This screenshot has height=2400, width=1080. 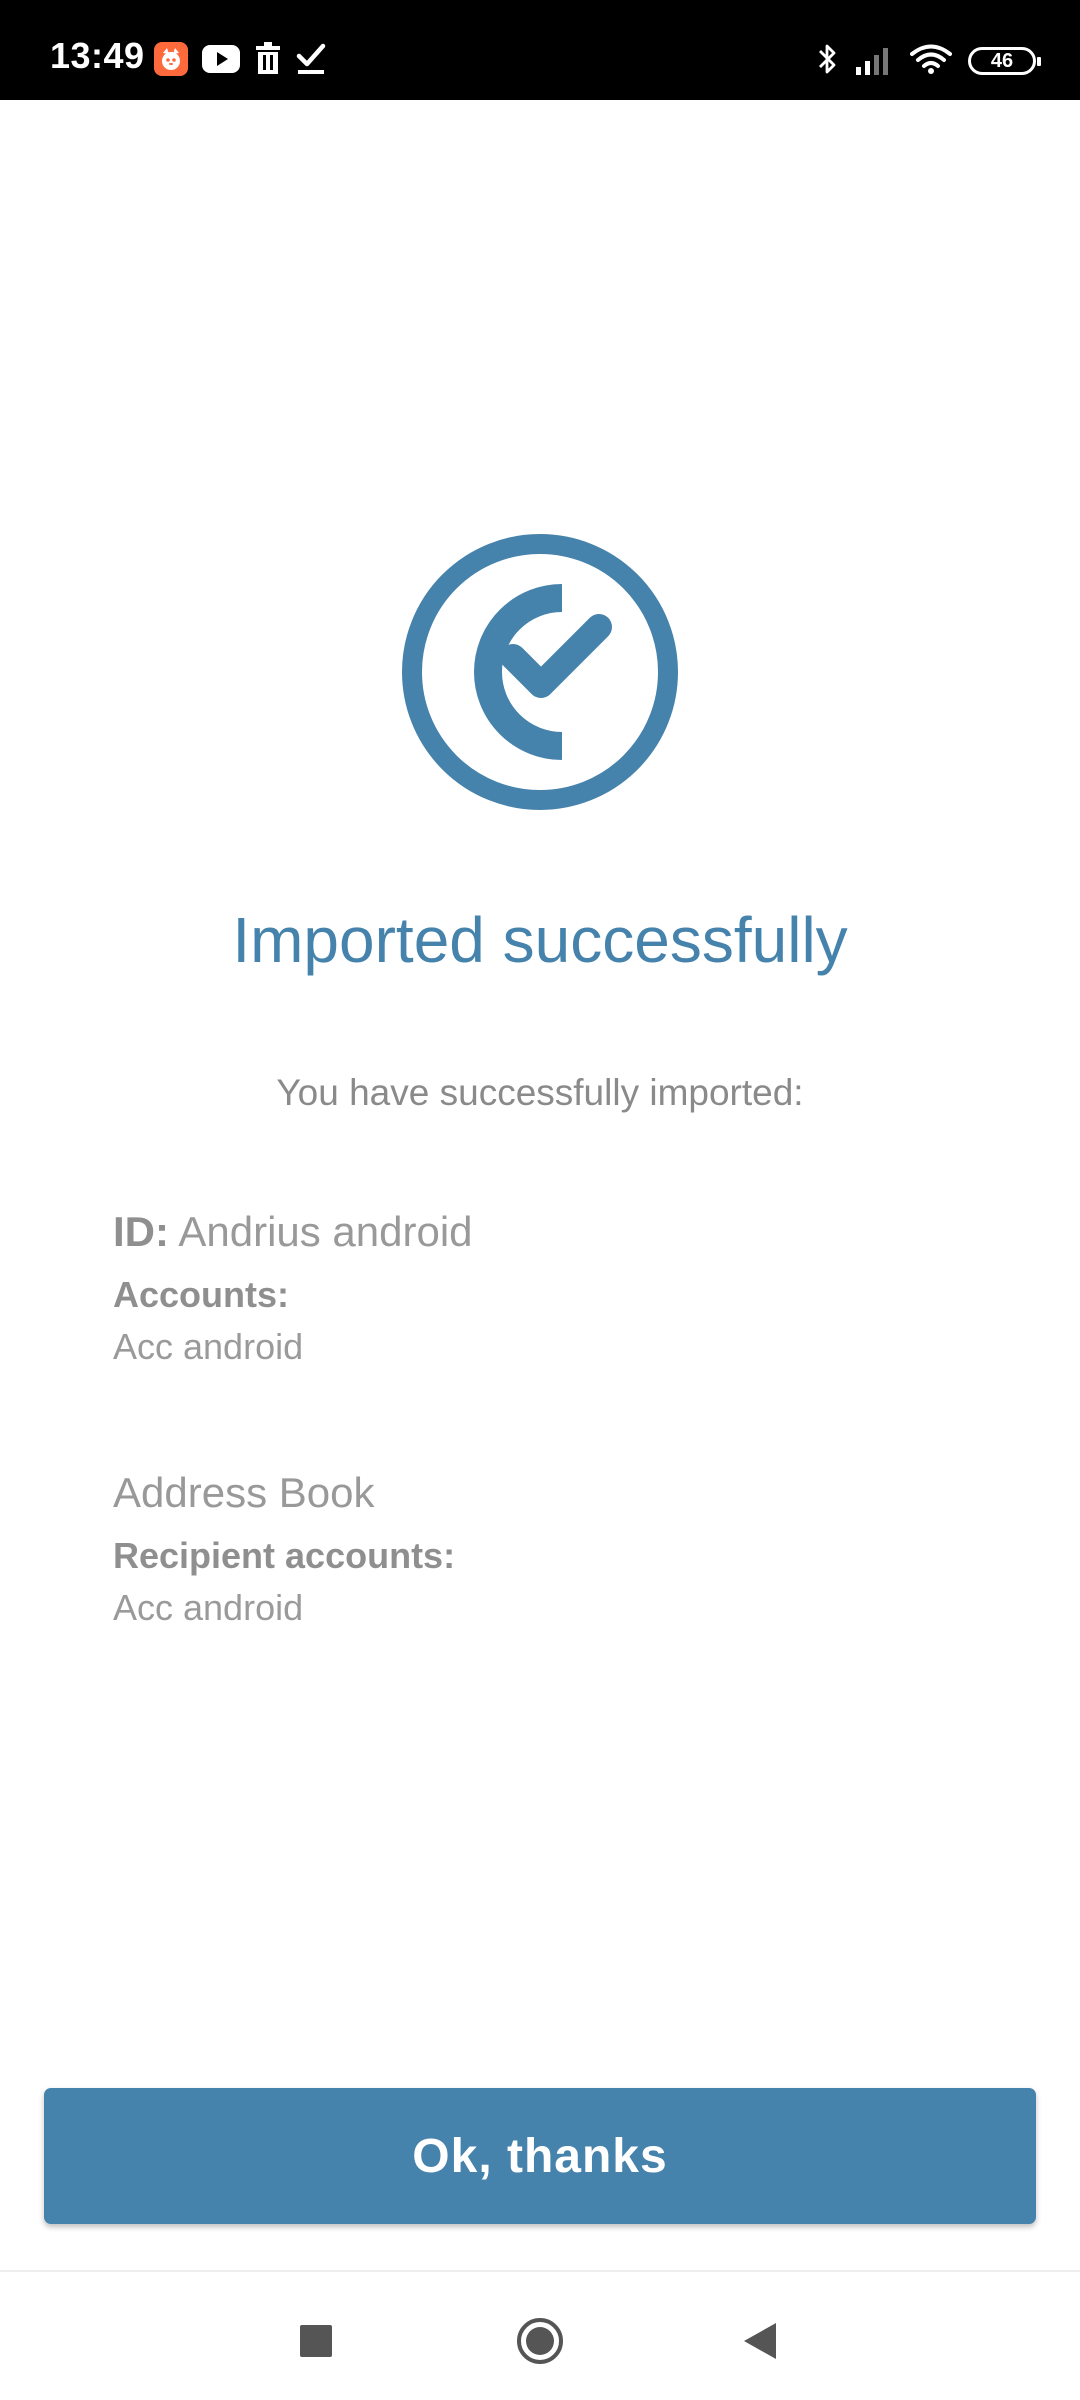 I want to click on address-book-heading: Address Book, so click(x=244, y=1492).